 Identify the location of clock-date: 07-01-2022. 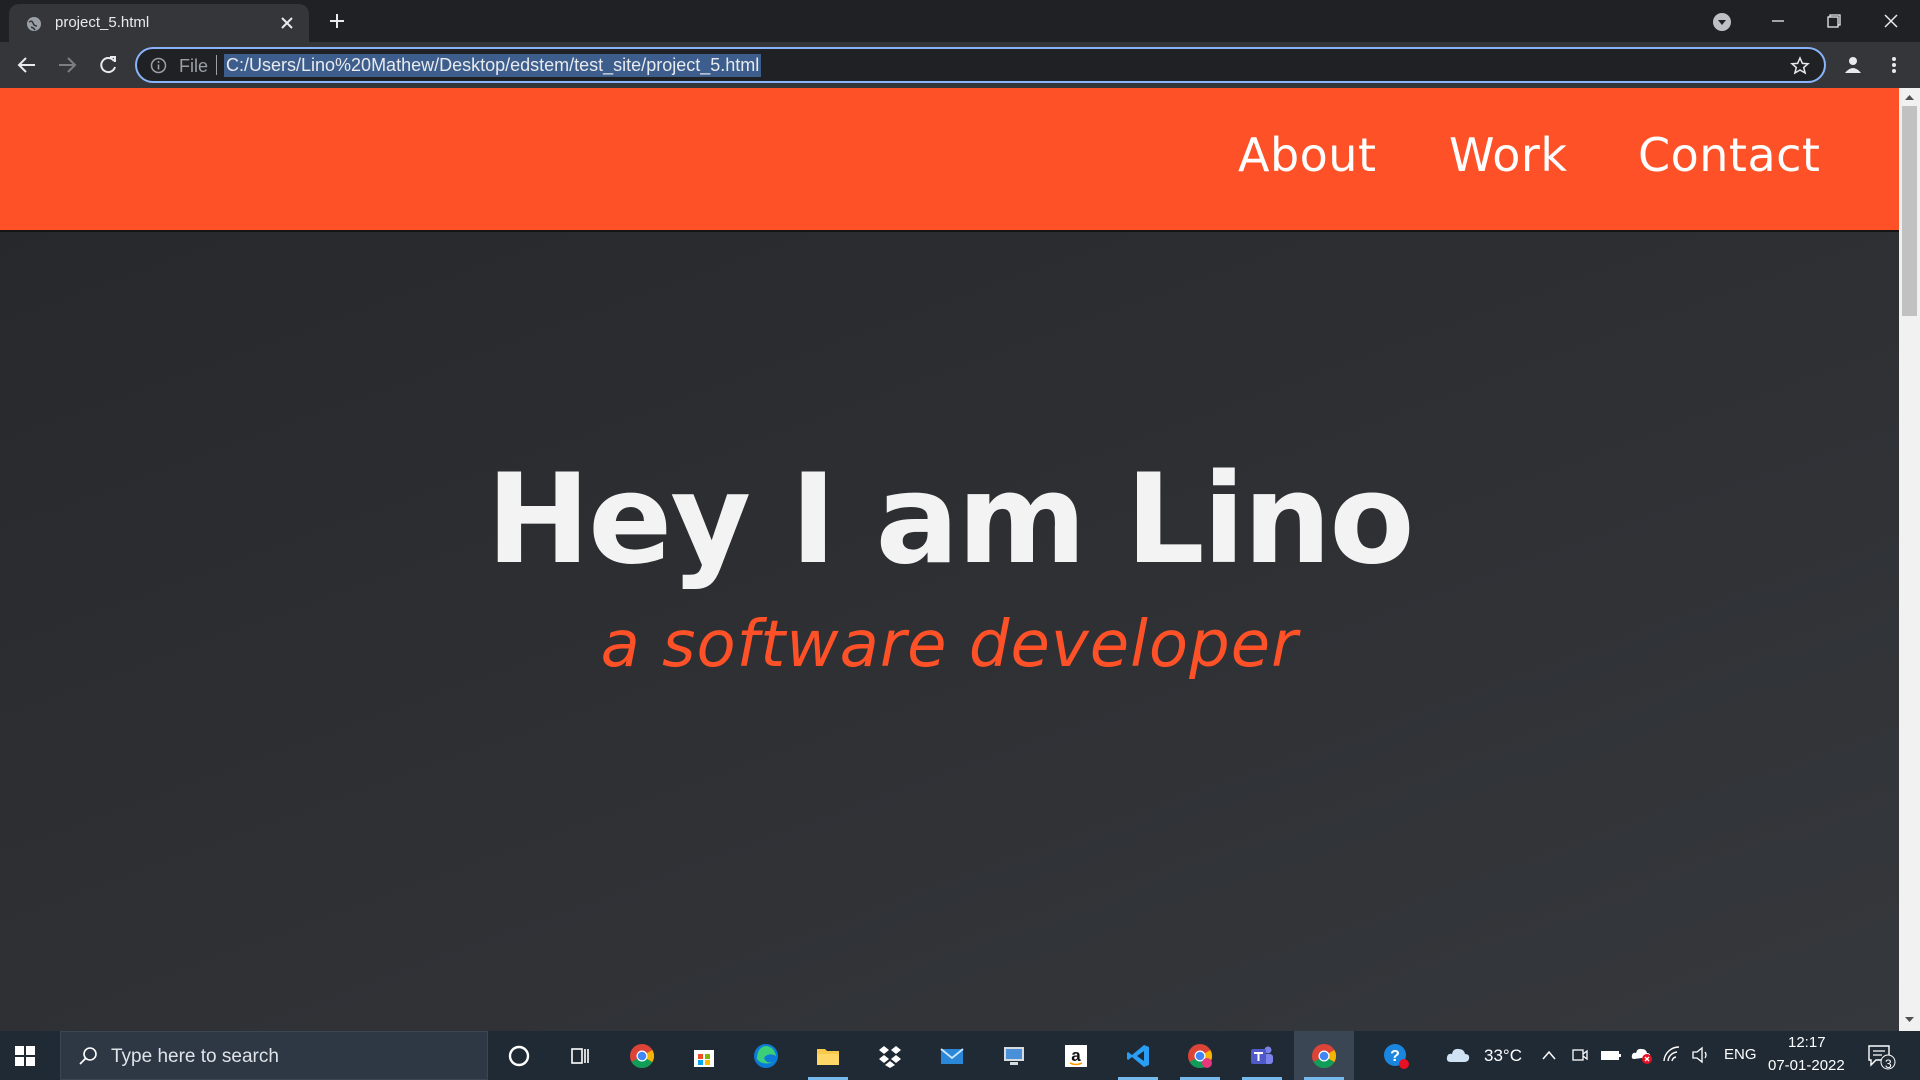
(1806, 1065).